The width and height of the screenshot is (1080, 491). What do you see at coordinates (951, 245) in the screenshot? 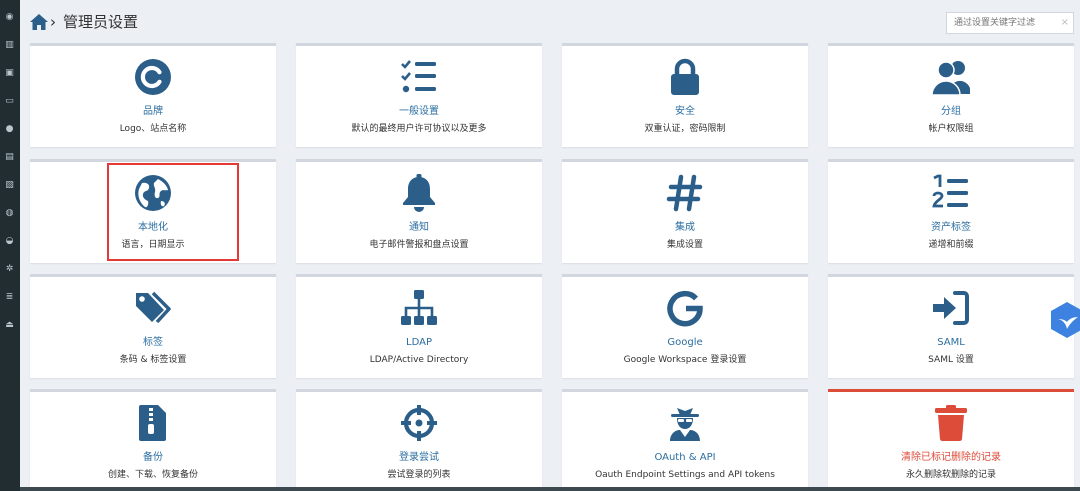
I see `card-subtitle: 递增和前缀` at bounding box center [951, 245].